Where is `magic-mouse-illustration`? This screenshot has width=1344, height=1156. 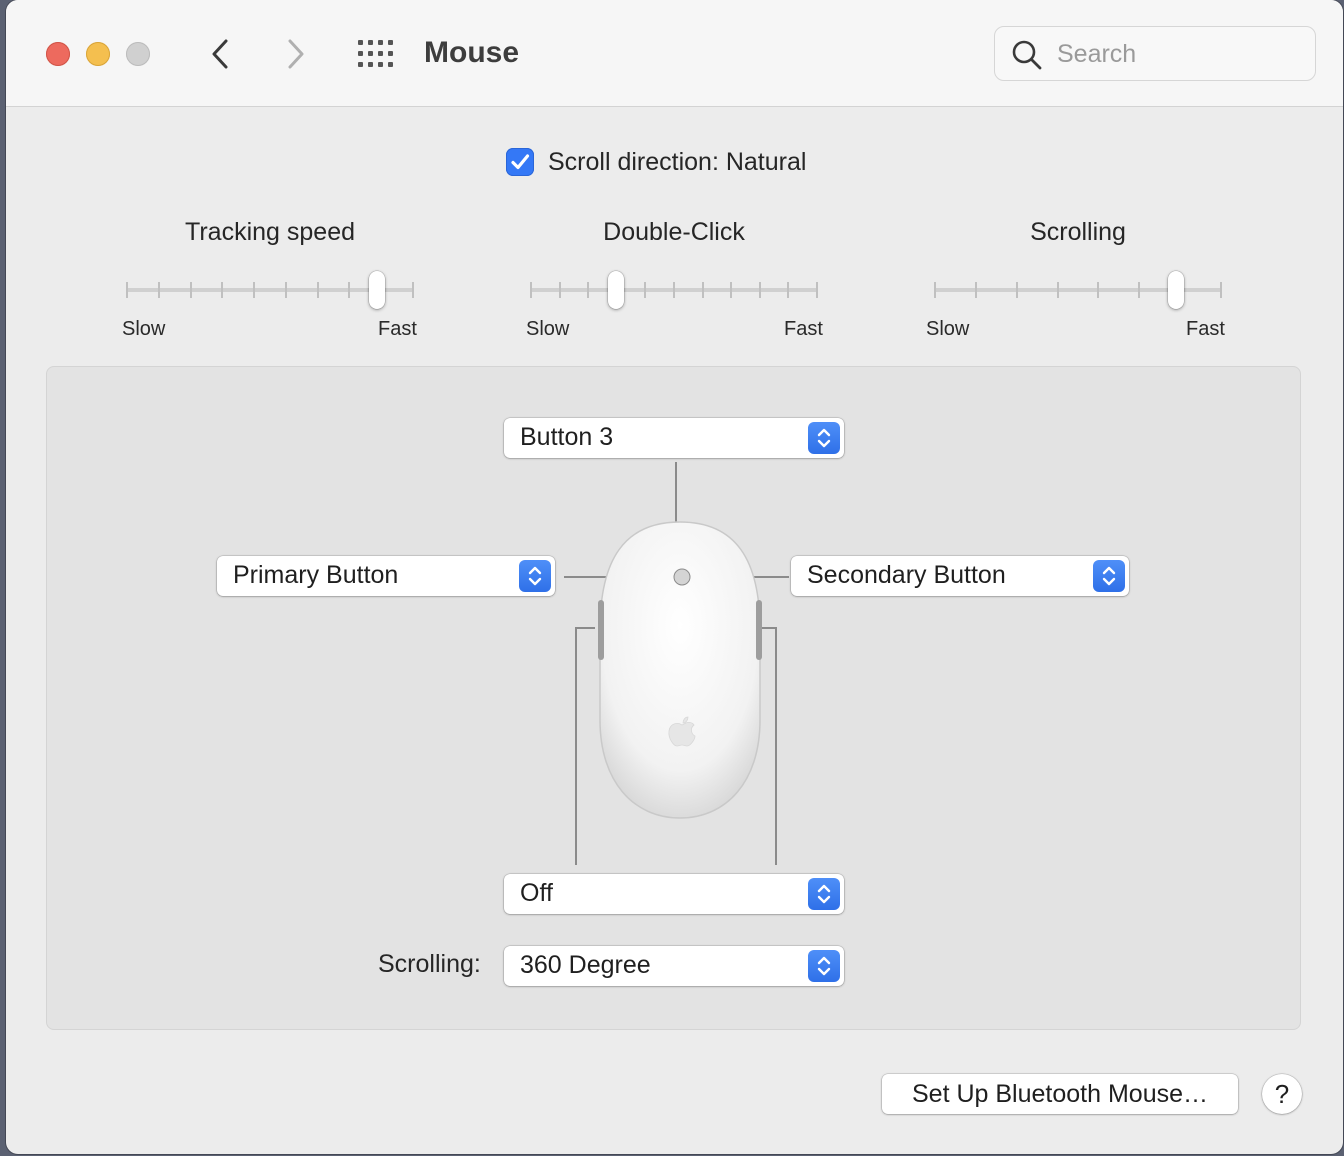
magic-mouse-illustration is located at coordinates (680, 670).